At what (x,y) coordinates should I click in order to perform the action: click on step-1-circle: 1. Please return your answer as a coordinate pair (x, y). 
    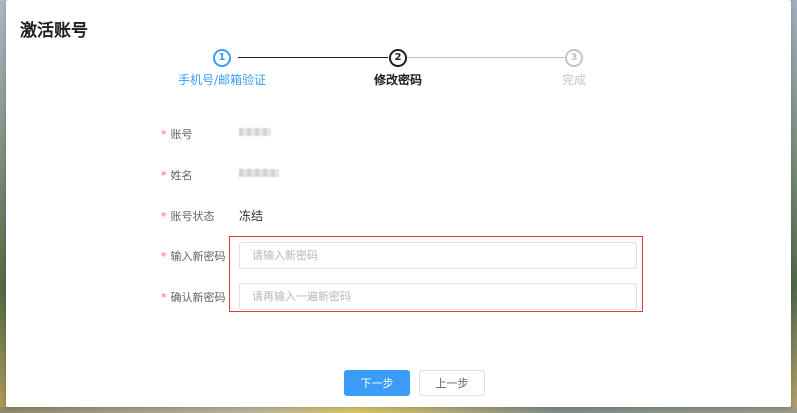
    Looking at the image, I should click on (222, 58).